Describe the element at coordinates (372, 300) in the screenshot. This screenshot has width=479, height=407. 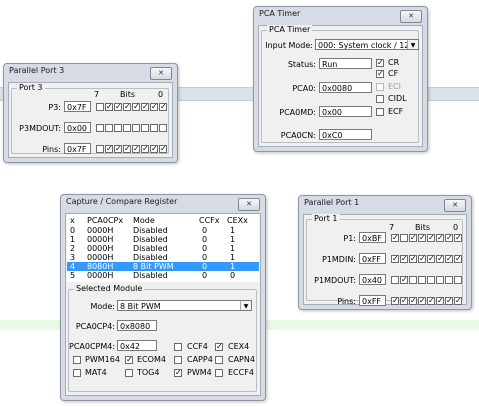
I see `pins-value-field: 0xFF` at that location.